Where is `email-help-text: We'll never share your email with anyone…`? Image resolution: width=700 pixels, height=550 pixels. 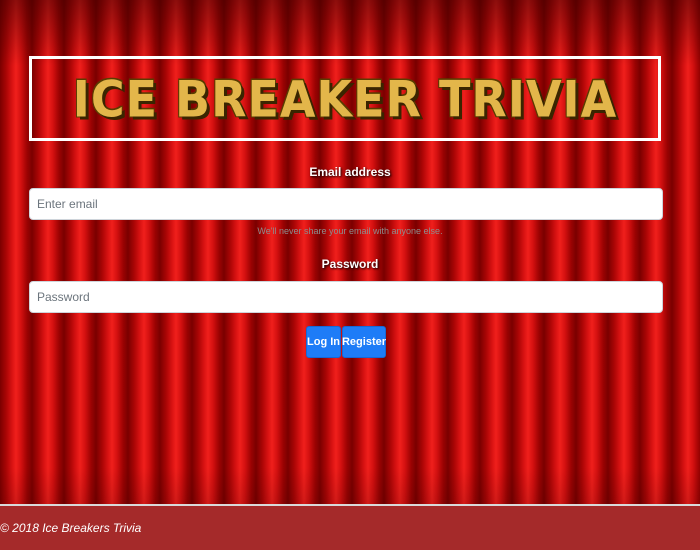
email-help-text: We'll never share your email with anyone… is located at coordinates (350, 231).